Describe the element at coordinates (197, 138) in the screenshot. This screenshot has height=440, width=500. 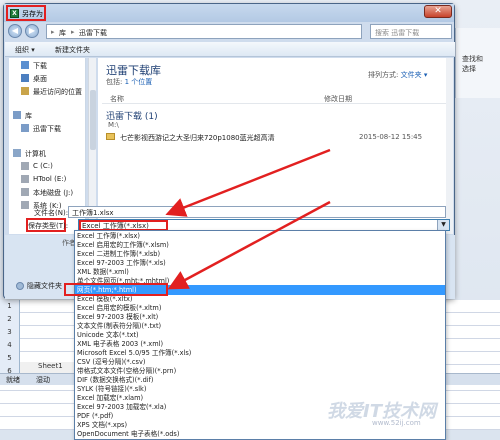
I see `file-name: 七芒影视西游记之大圣归来720p1080蓝光超高清` at that location.